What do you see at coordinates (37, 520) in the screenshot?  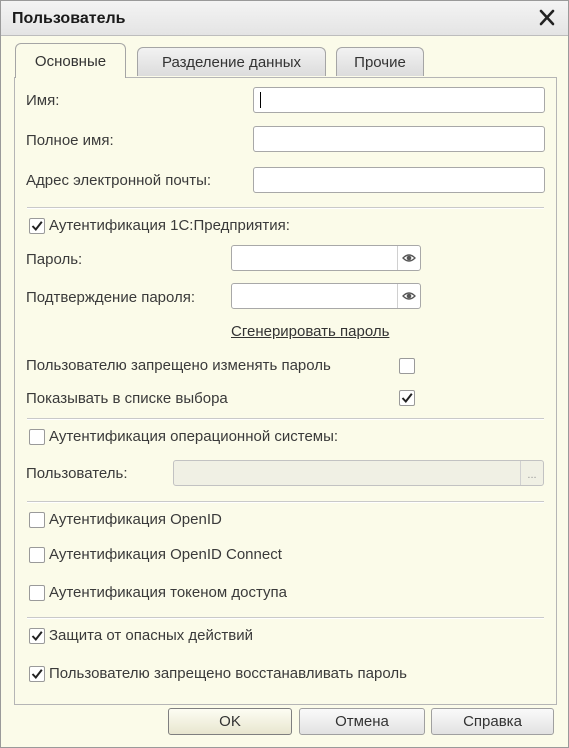 I see `auth-openid-checkbox` at bounding box center [37, 520].